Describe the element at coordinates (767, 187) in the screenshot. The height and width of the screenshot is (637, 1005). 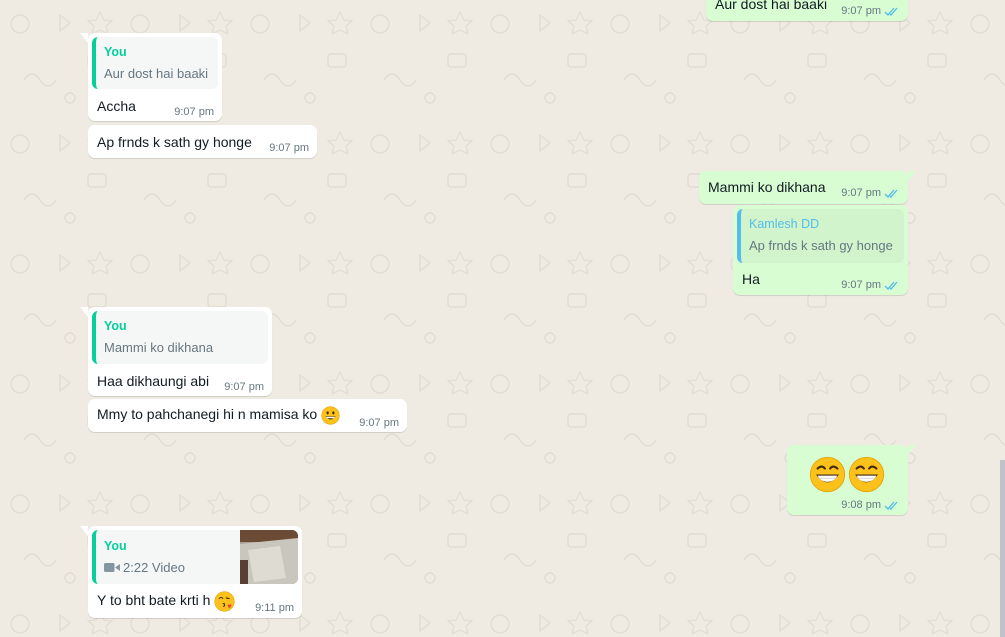
I see `message-text: Mammi ko dikhana` at that location.